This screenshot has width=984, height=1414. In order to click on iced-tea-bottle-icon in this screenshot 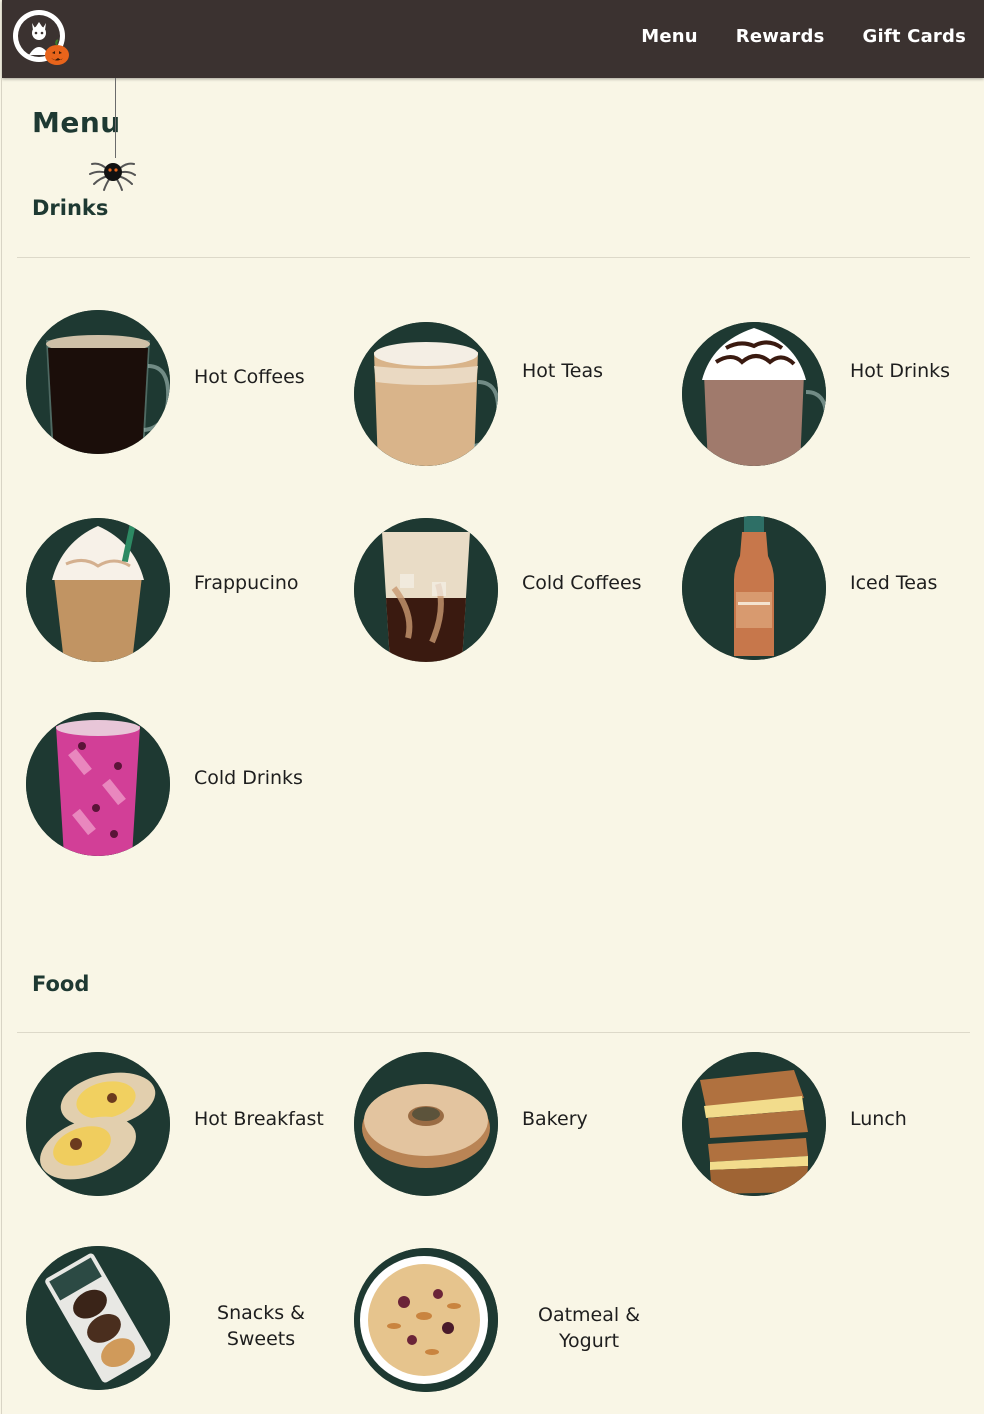, I will do `click(754, 588)`.